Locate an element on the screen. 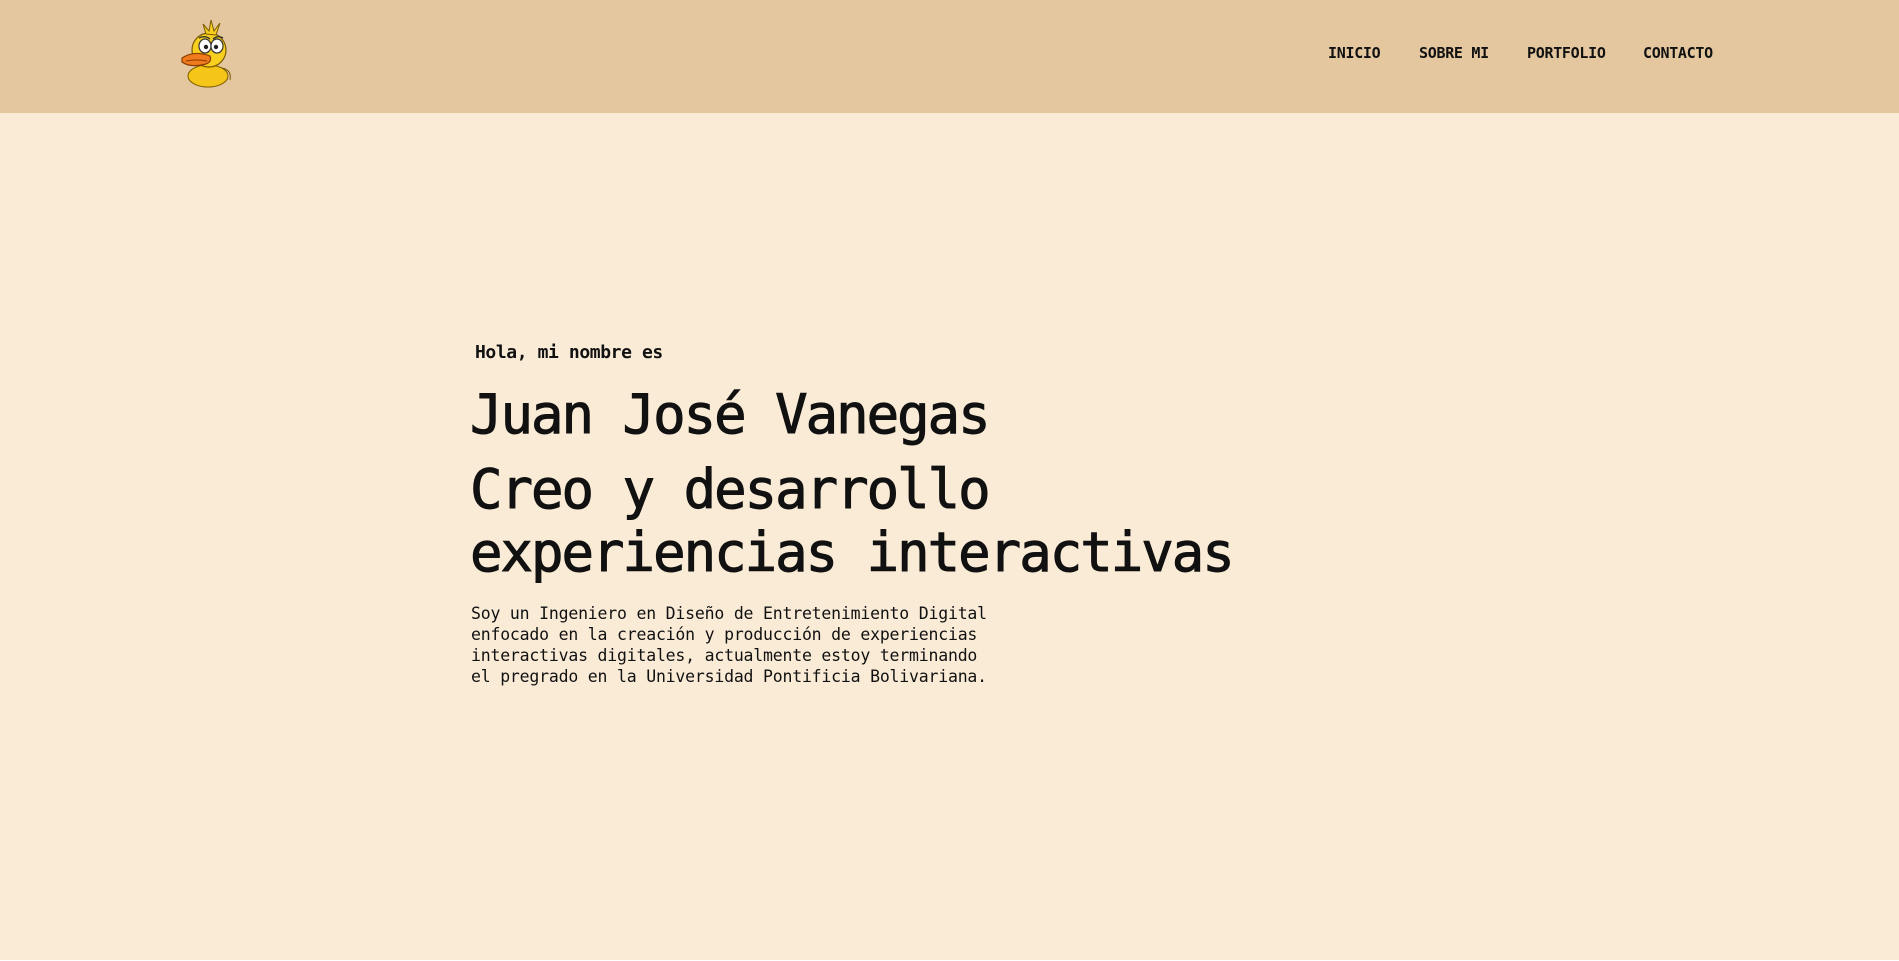  tagline-line: experiencias interactivas is located at coordinates (853, 553).